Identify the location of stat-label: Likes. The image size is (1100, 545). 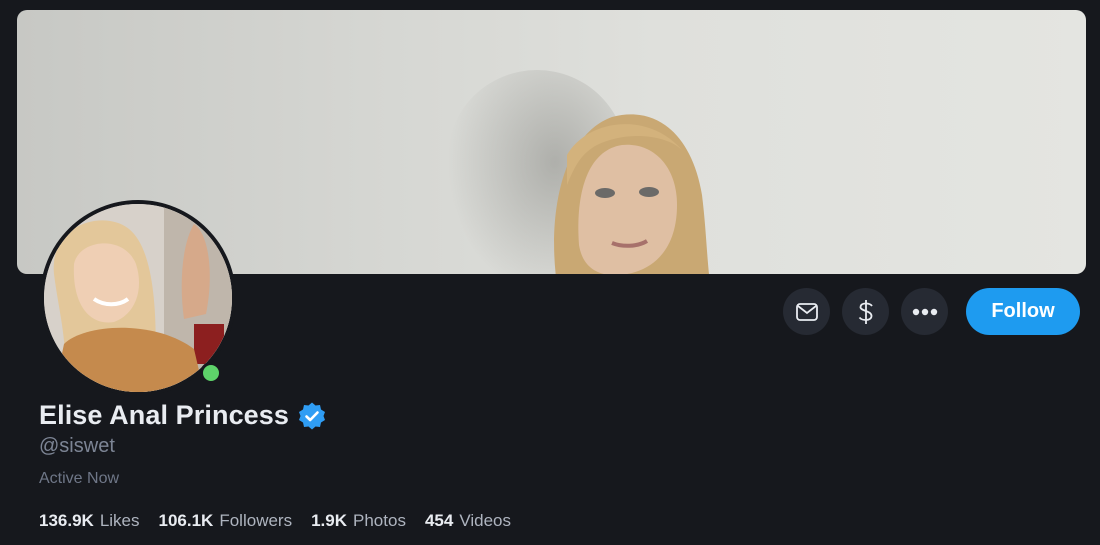
(119, 520).